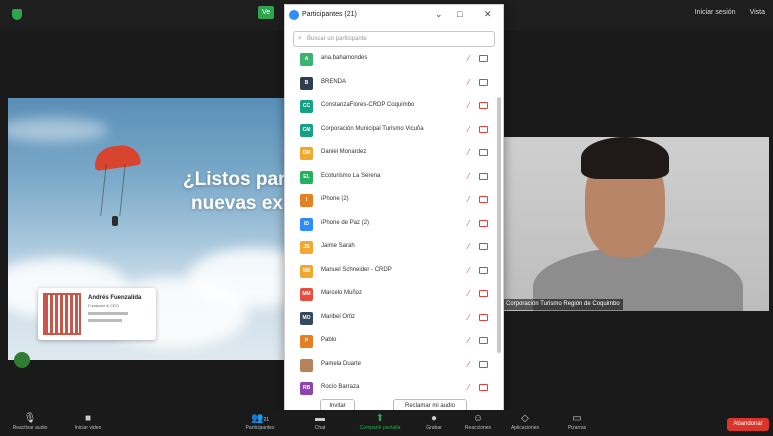 This screenshot has height=436, width=773. I want to click on share-screen-icon: ⬆, so click(380, 418).